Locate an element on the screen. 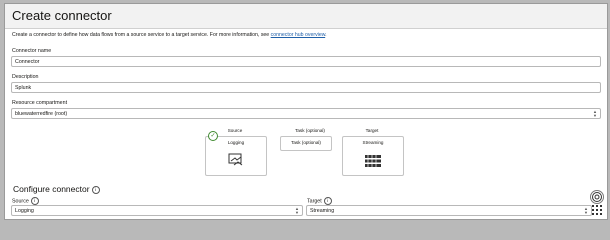  task-card: Task (optional) is located at coordinates (306, 143).